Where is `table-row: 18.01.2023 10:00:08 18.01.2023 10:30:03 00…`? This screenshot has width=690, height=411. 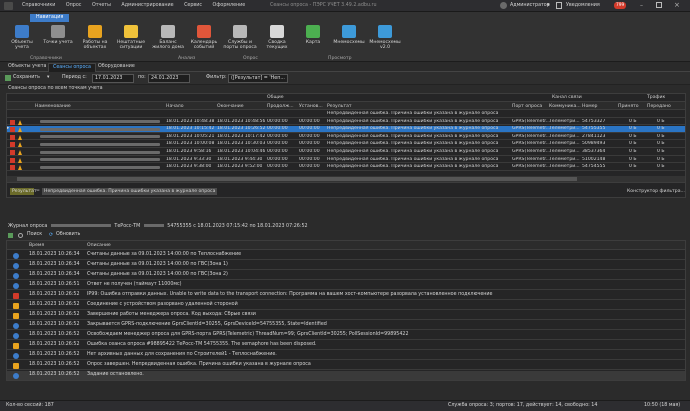 table-row: 18.01.2023 10:00:08 18.01.2023 10:30:03 00… is located at coordinates (346, 145).